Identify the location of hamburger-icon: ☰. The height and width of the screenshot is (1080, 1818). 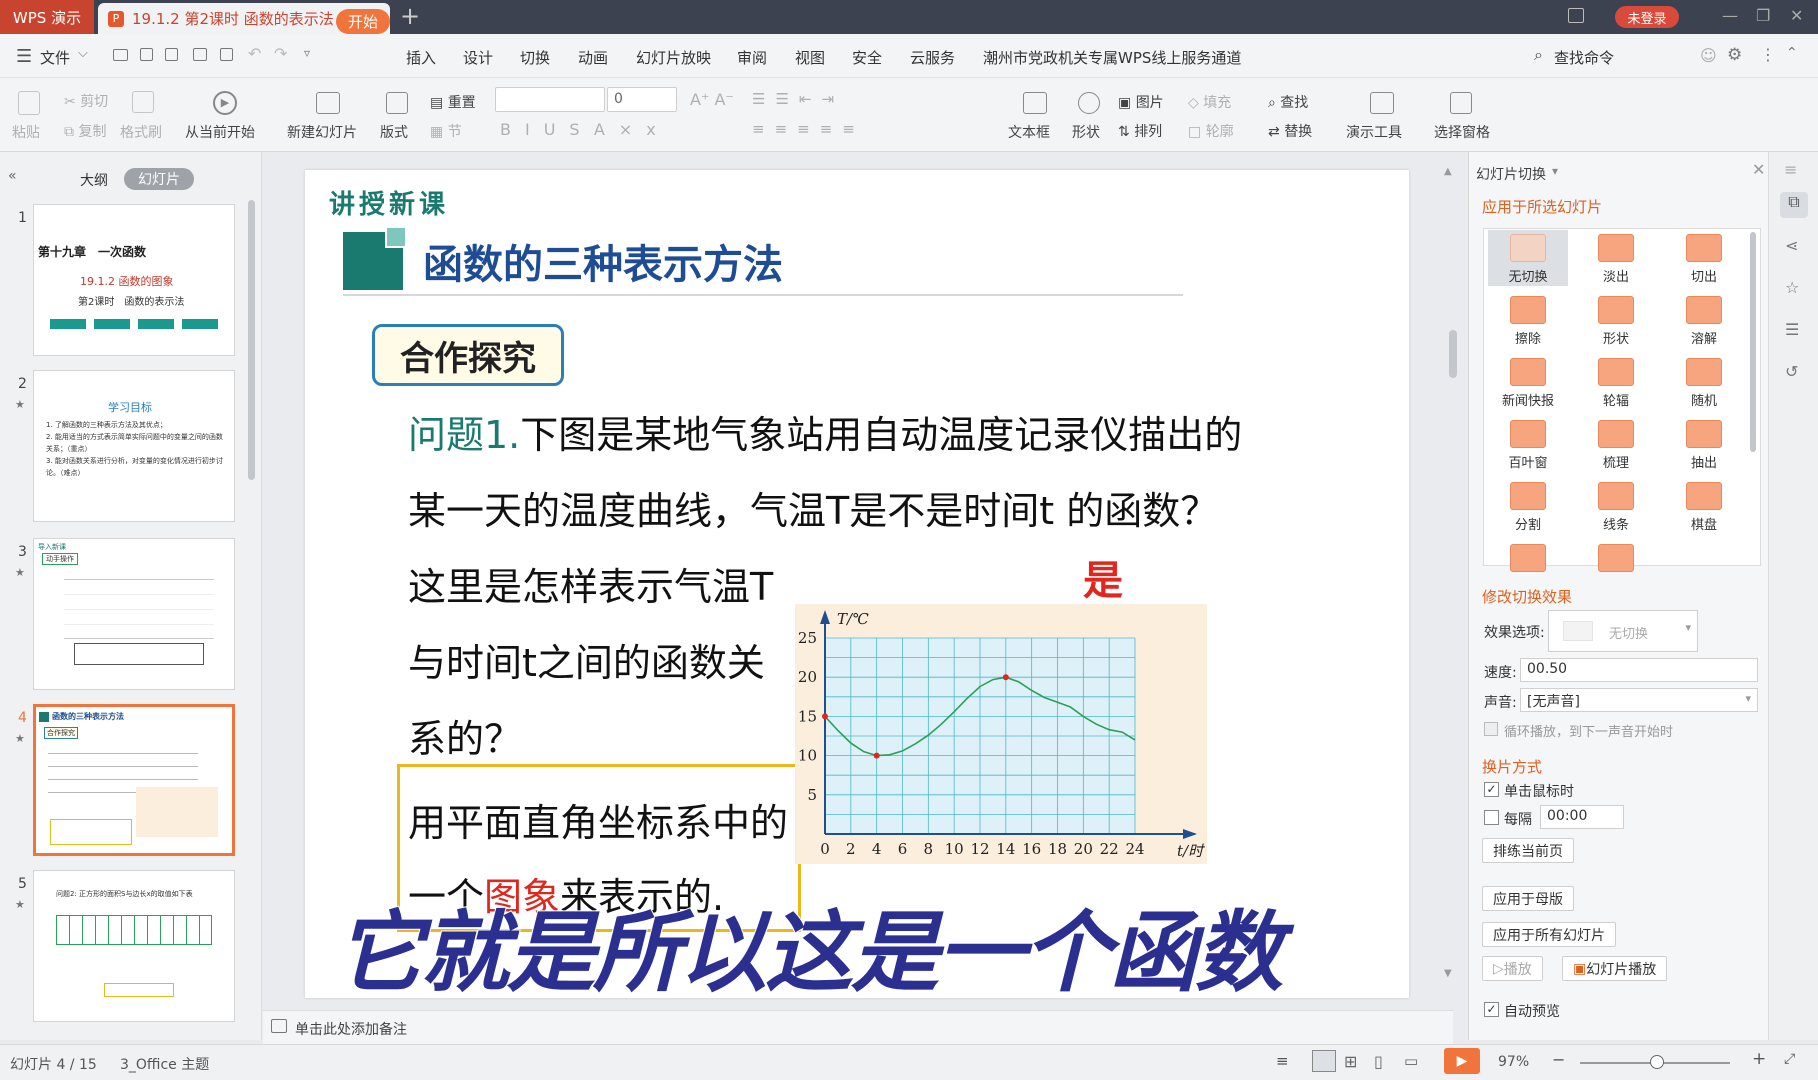
(24, 56).